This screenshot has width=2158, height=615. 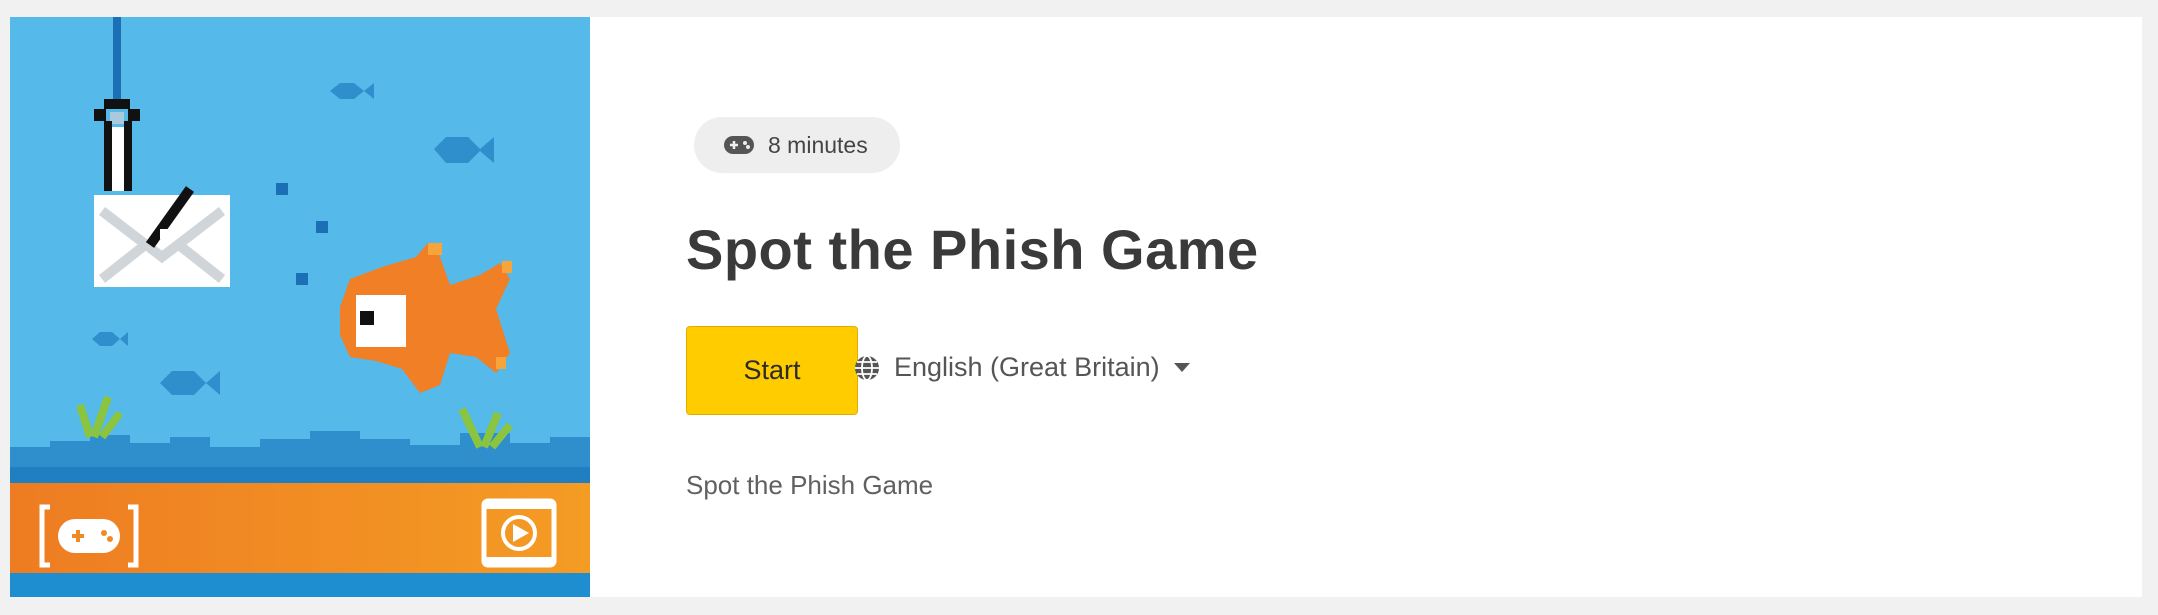 I want to click on language-select: English (Great Britain), so click(x=1022, y=367).